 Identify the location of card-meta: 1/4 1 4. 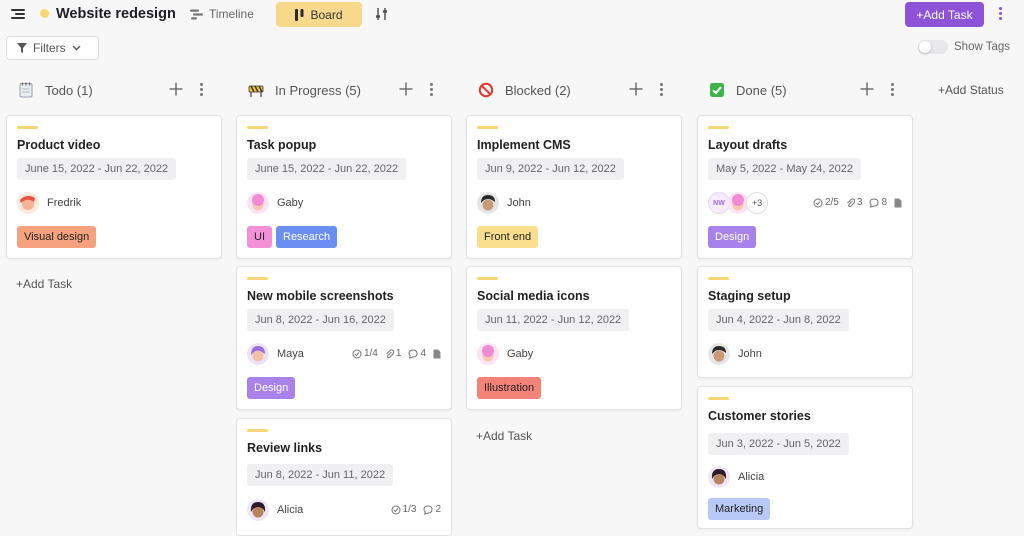
(396, 353).